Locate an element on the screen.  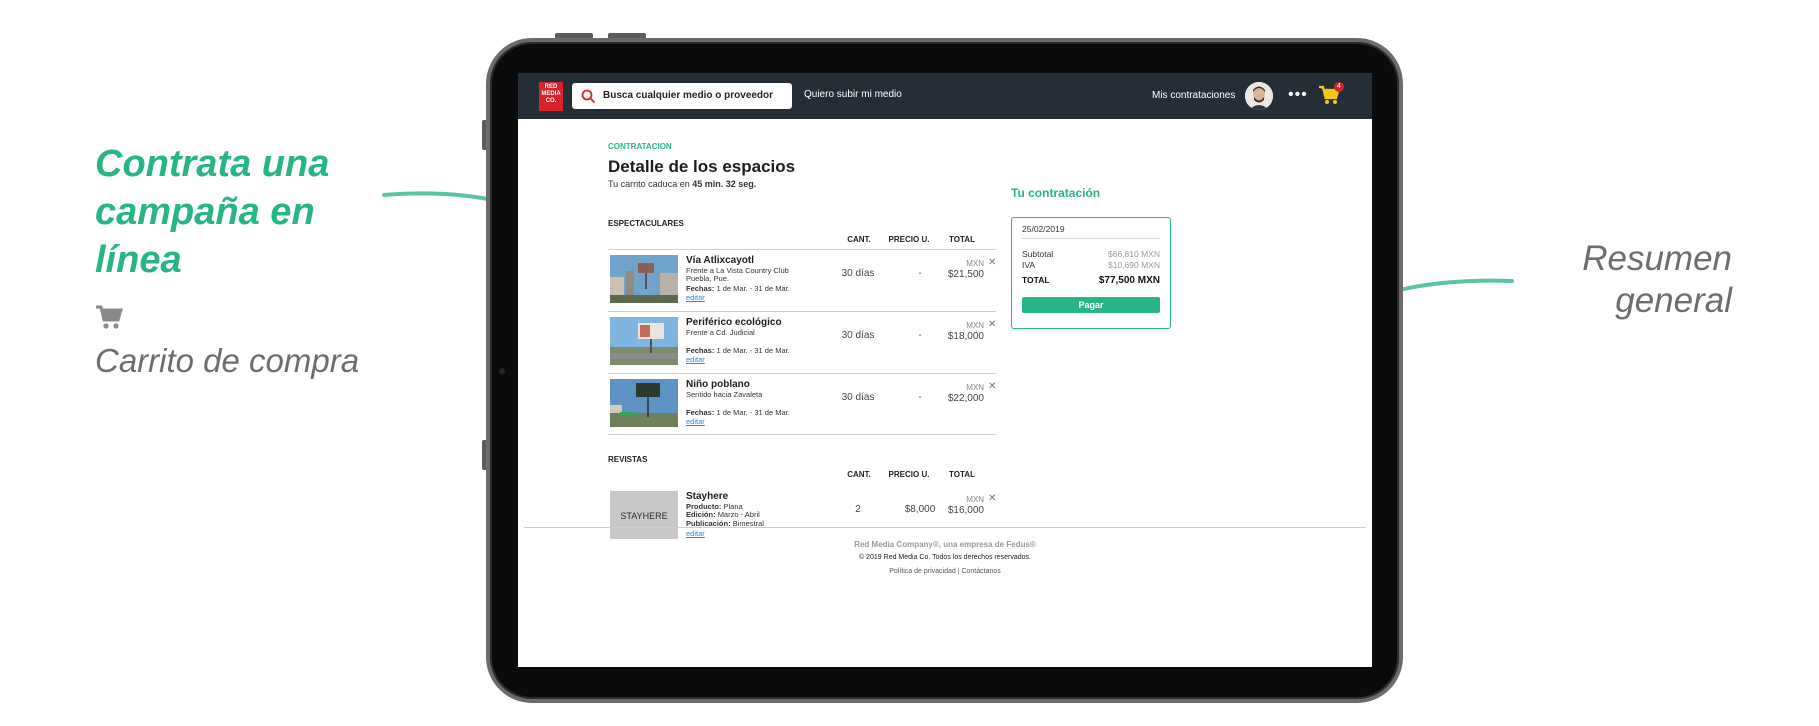
magazine-thumb-text: STAYHERE is located at coordinates (643, 516).